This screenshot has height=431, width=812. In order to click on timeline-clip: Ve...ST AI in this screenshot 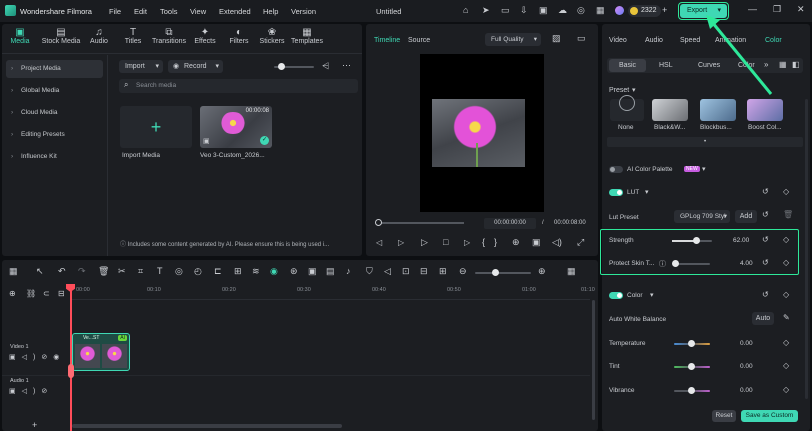, I will do `click(101, 352)`.